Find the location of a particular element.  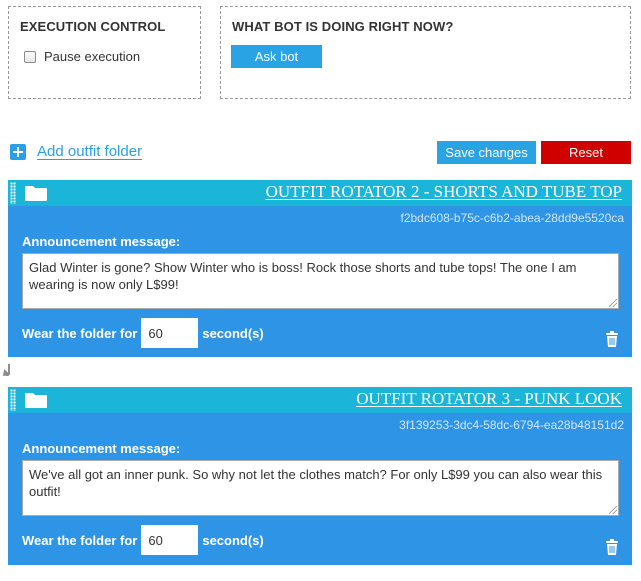

plus-icon is located at coordinates (18, 151).